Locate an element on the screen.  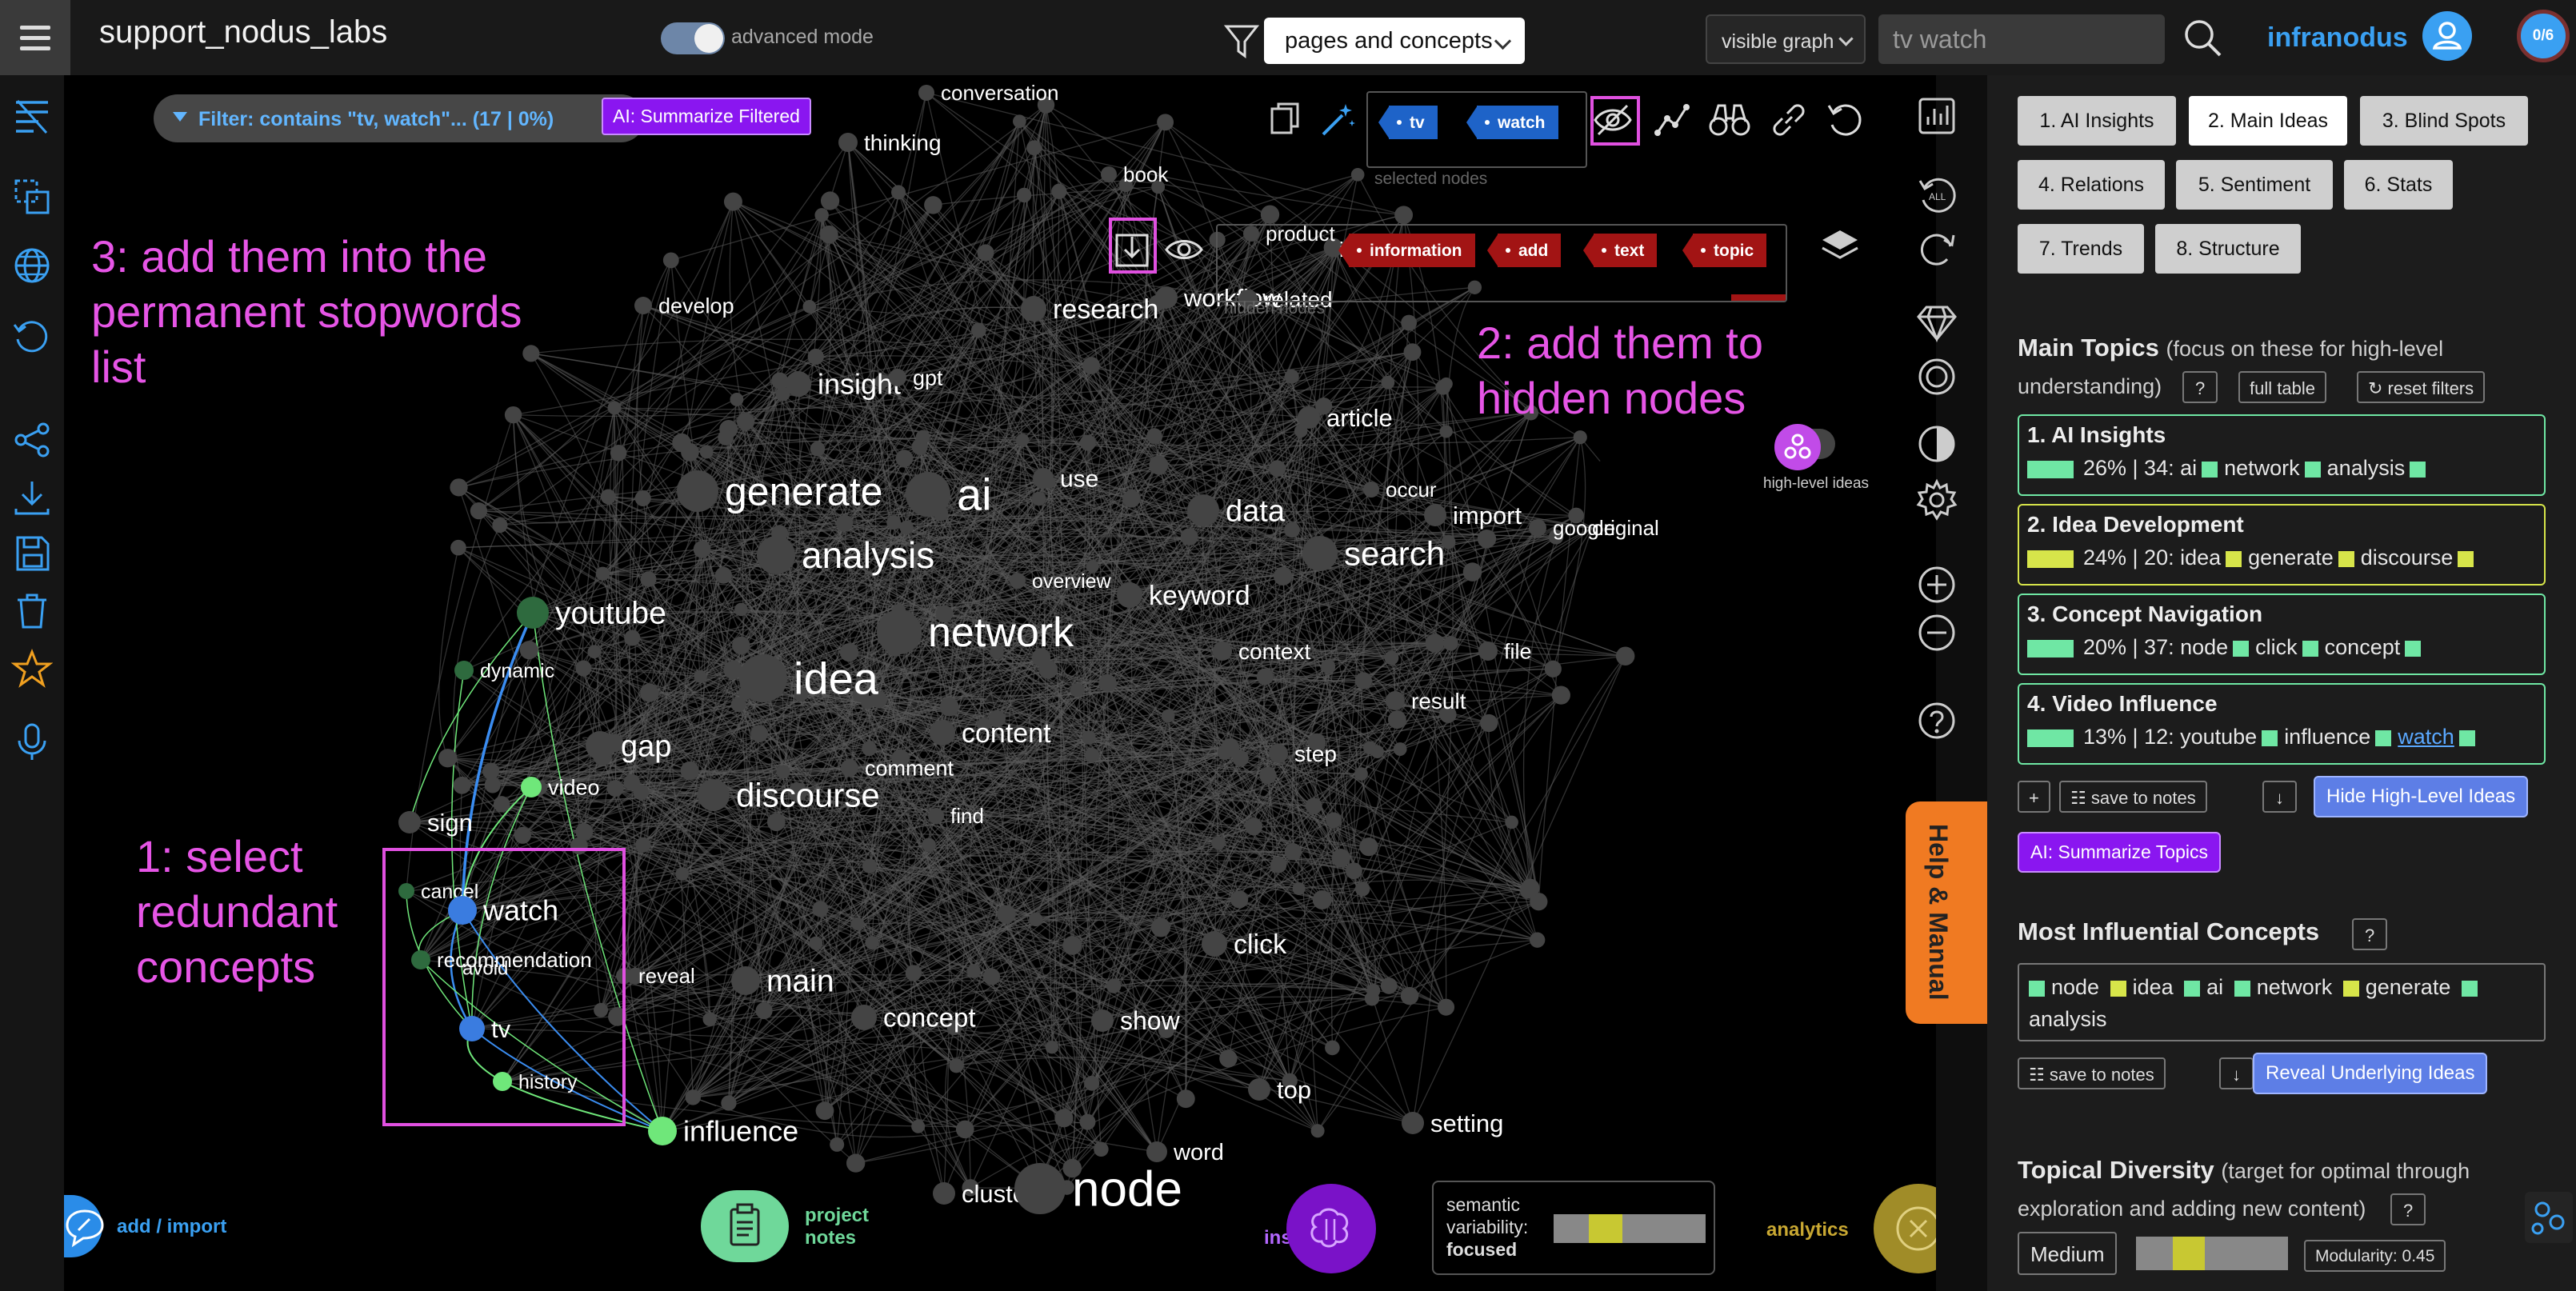
microphone-icon is located at coordinates (32, 742).